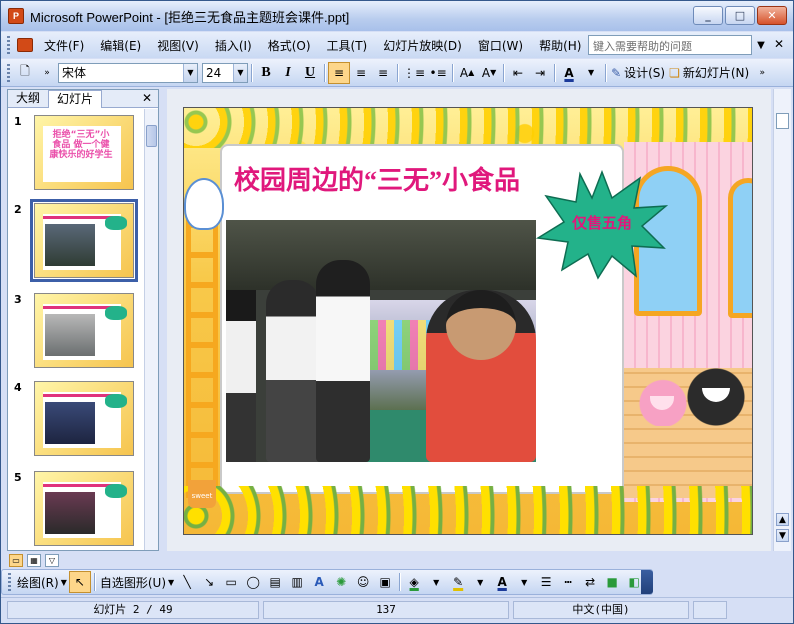  Describe the element at coordinates (75, 99) in the screenshot. I see `tab-slides: 幻灯片` at that location.